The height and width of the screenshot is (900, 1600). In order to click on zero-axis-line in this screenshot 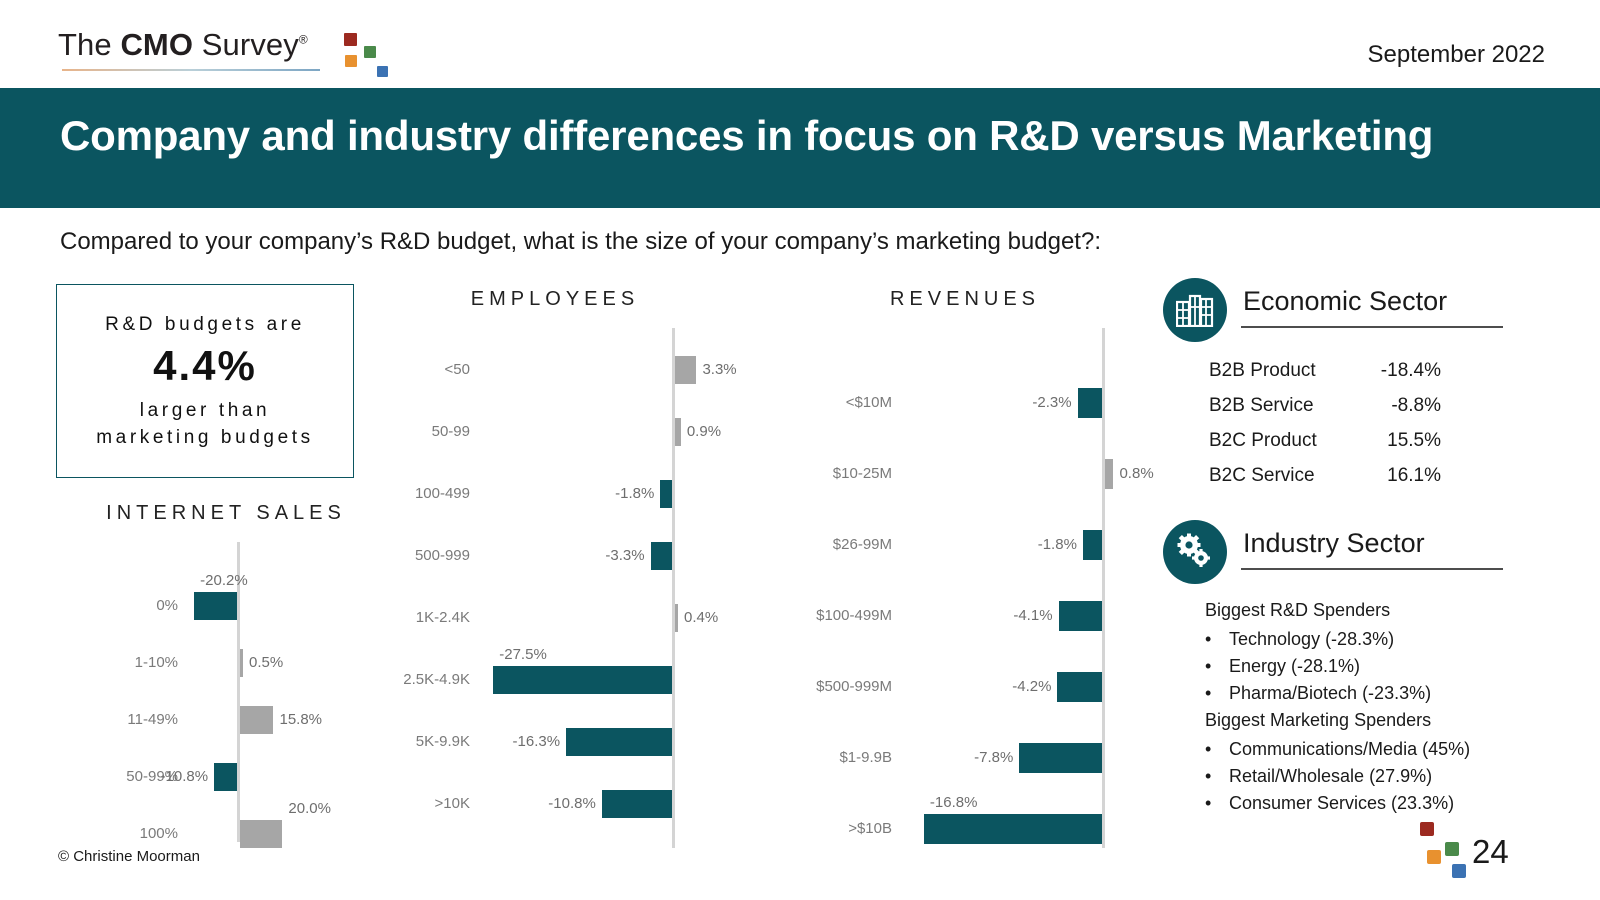, I will do `click(673, 588)`.